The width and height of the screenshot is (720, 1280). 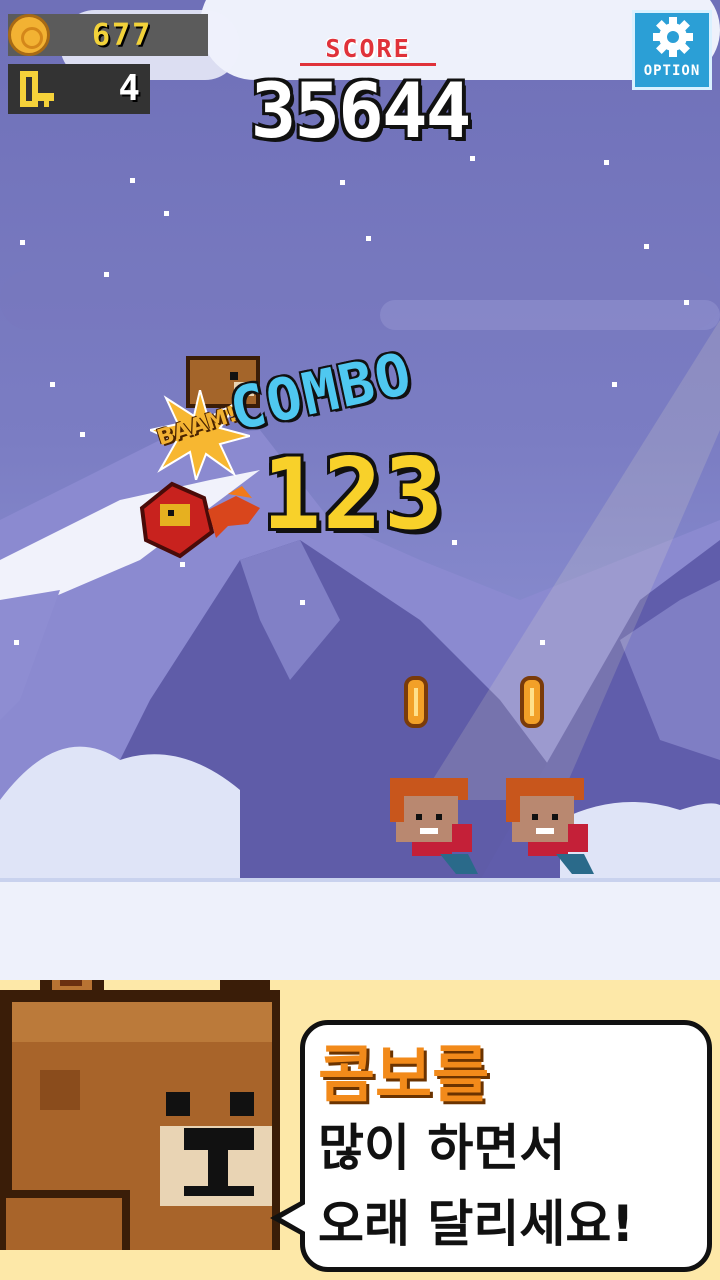 What do you see at coordinates (122, 35) in the screenshot?
I see `coin-count: 677` at bounding box center [122, 35].